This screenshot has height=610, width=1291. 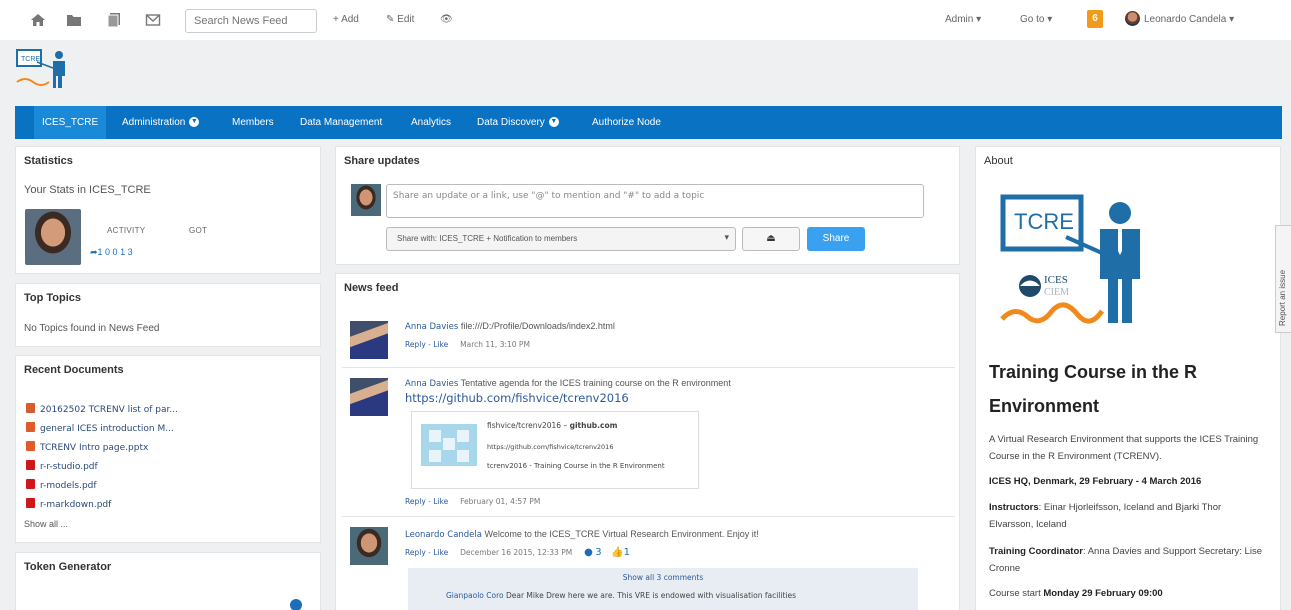 I want to click on post-url: https://github.com/fishvice/tcrenv2016, so click(x=517, y=398).